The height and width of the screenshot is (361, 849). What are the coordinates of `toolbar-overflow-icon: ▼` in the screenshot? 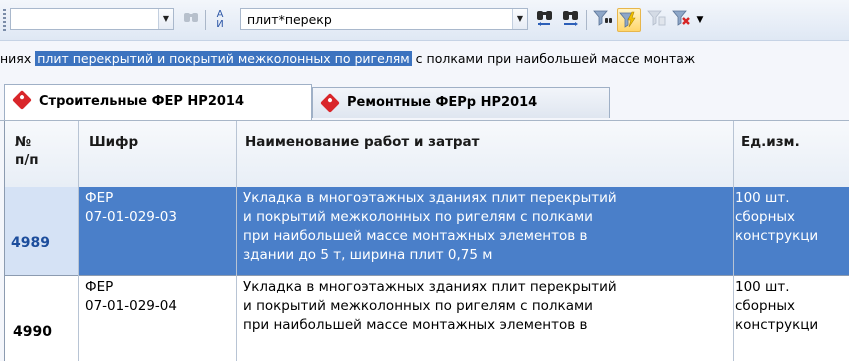 It's located at (700, 20).